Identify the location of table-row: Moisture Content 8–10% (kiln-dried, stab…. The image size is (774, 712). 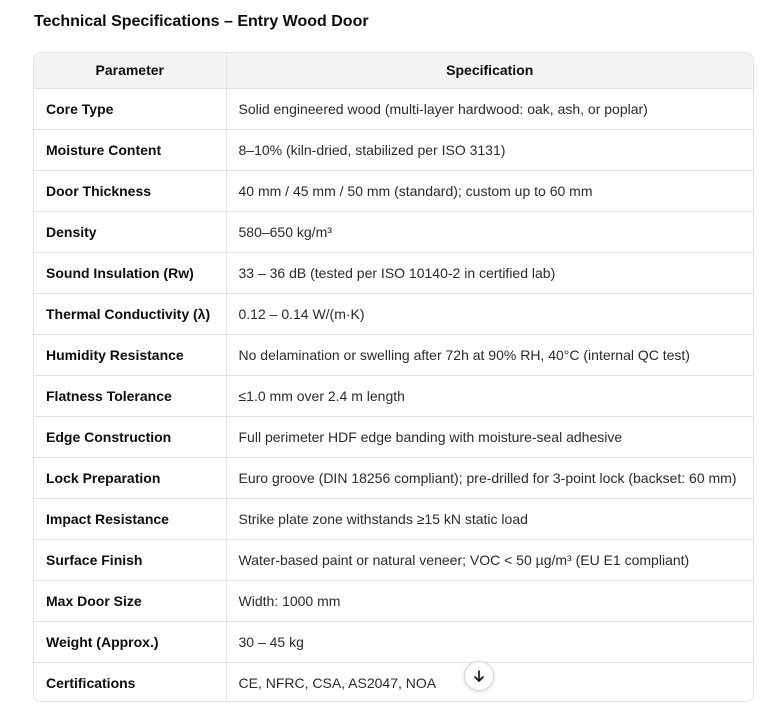
(393, 150).